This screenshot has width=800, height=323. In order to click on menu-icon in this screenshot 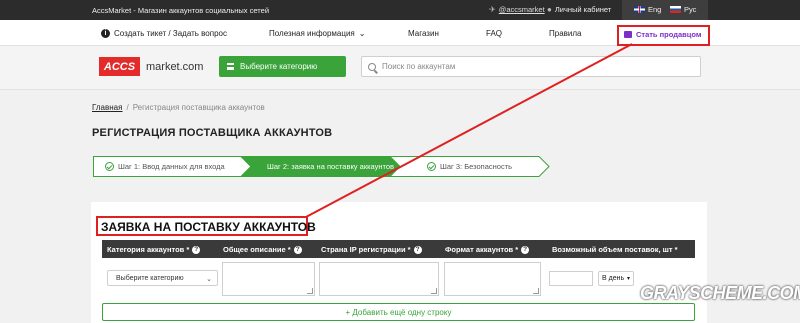, I will do `click(230, 66)`.